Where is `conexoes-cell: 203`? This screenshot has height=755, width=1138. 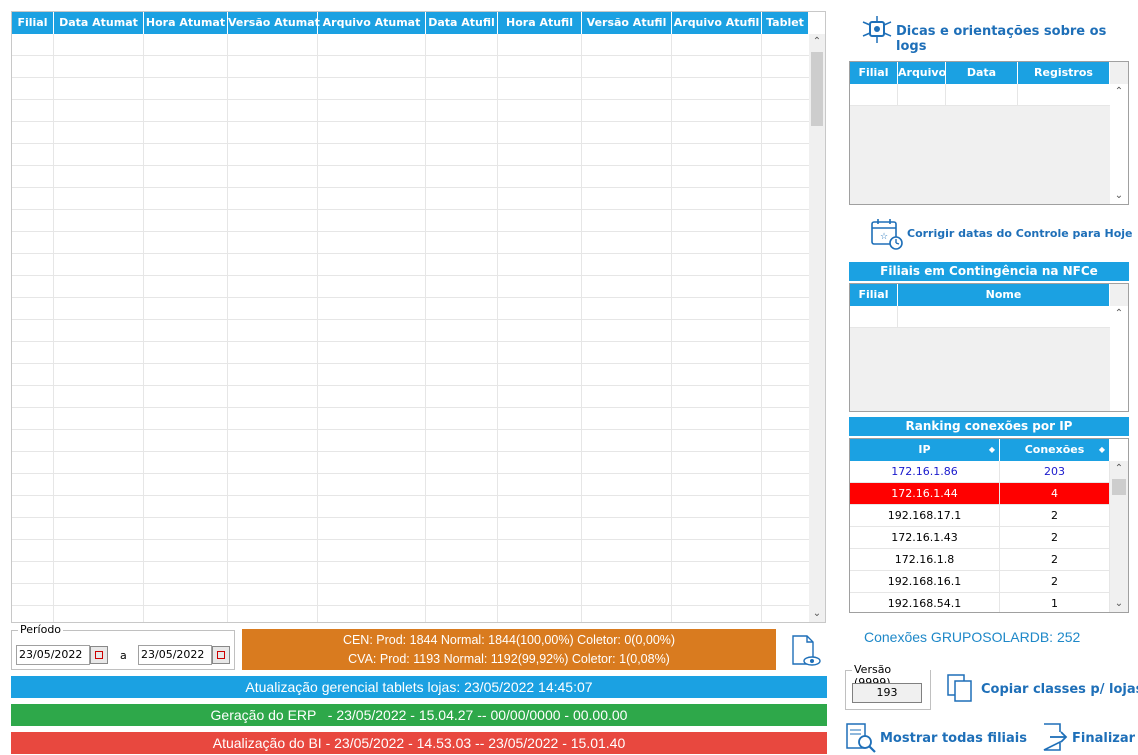 conexoes-cell: 203 is located at coordinates (1055, 472).